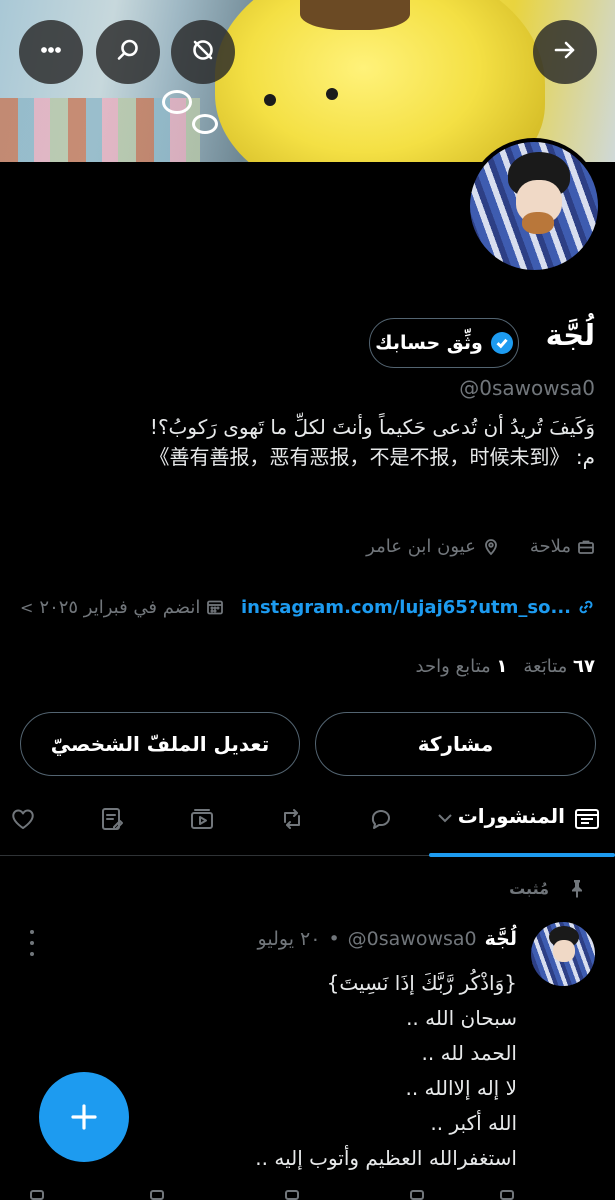 Image resolution: width=615 pixels, height=1200 pixels. Describe the element at coordinates (577, 889) in the screenshot. I see `pin-icon` at that location.